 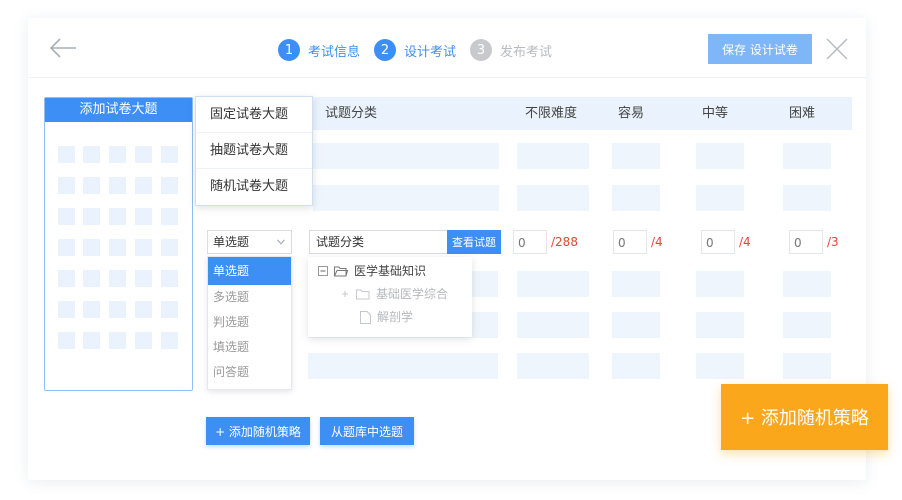 I want to click on count-max-easy: /4, so click(x=657, y=242).